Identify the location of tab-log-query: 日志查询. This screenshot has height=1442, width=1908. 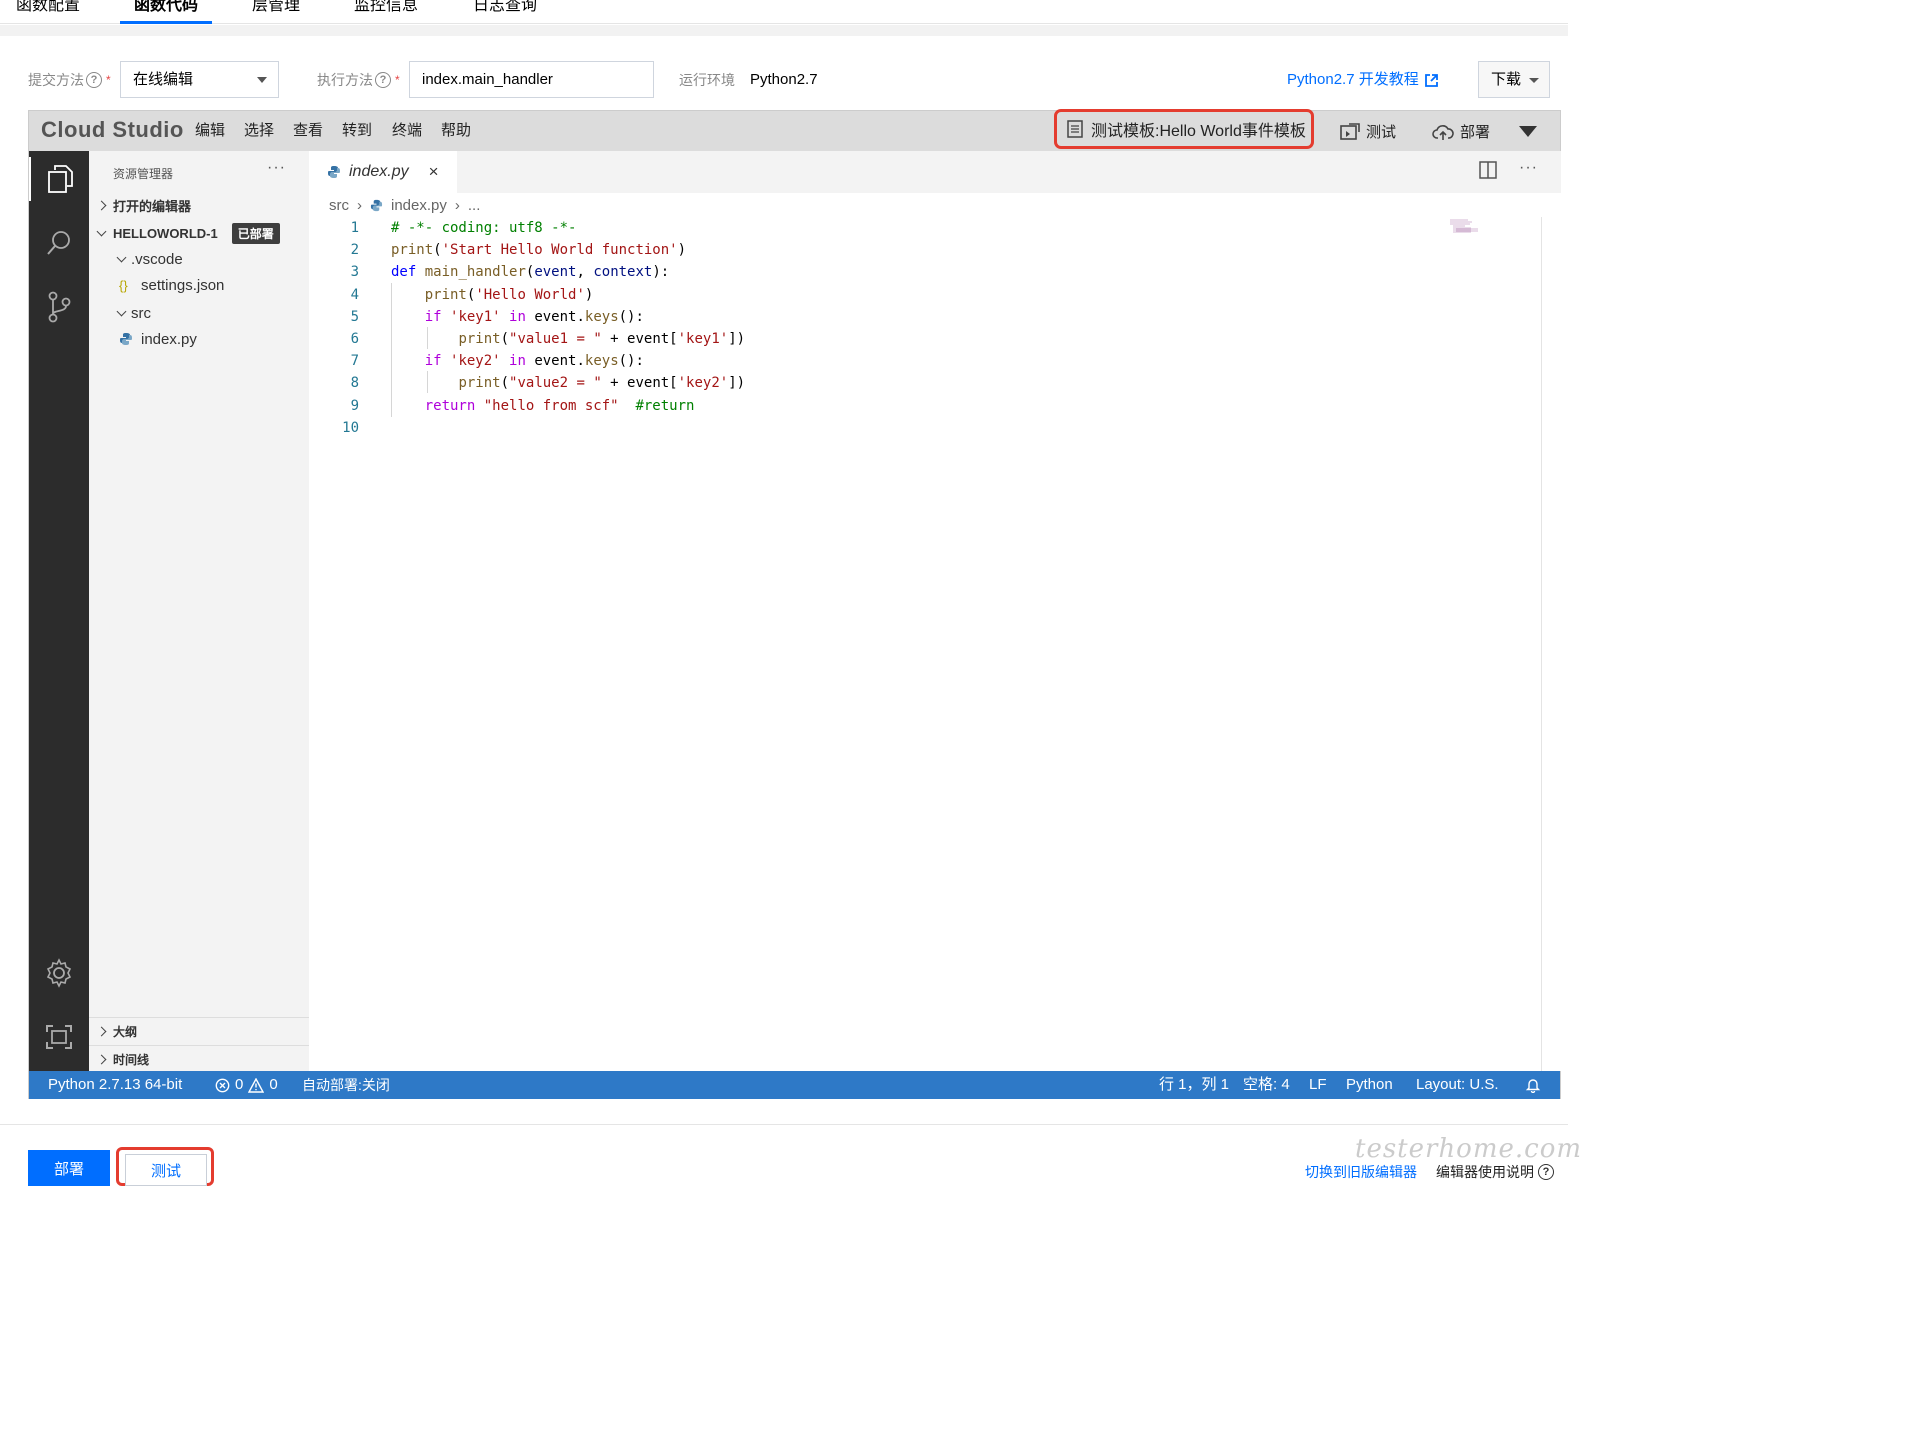
(505, 9).